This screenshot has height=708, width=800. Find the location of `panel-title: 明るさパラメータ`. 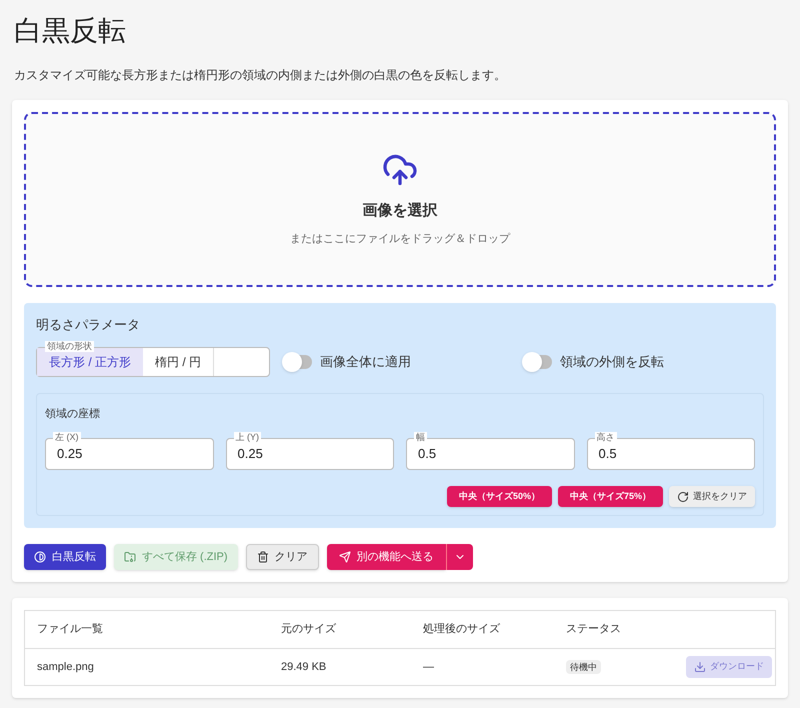

panel-title: 明るさパラメータ is located at coordinates (88, 325).